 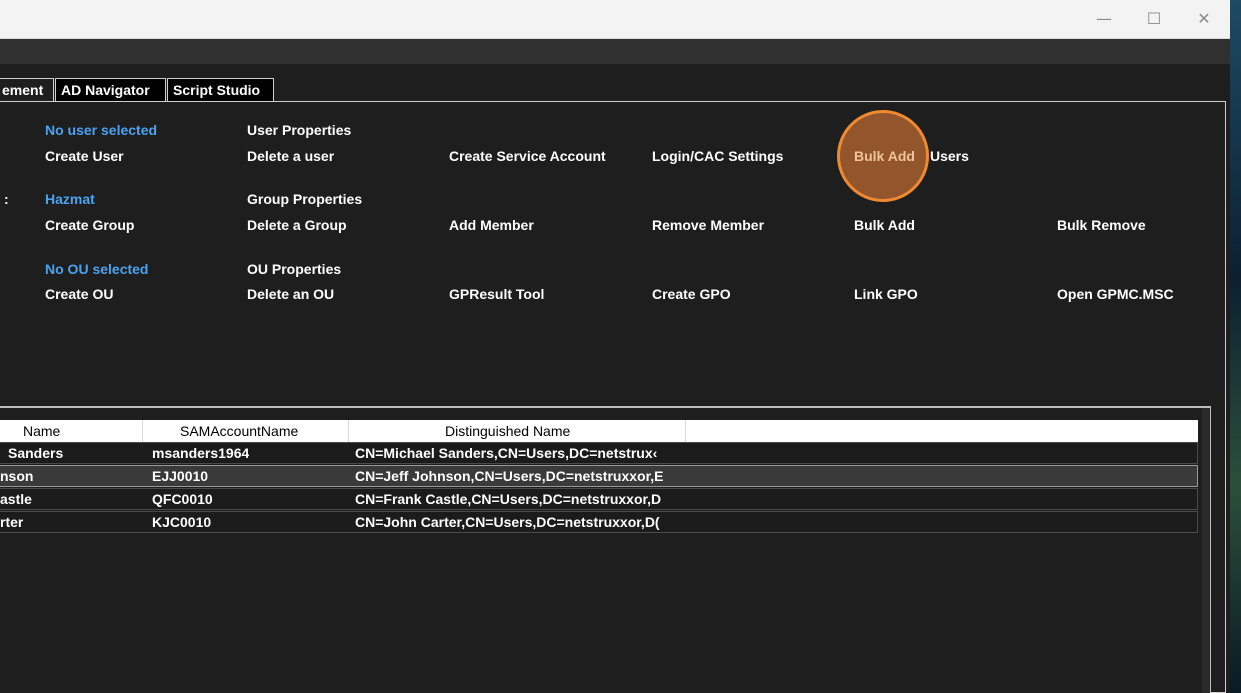 I want to click on tab-management: ement, so click(x=27, y=90).